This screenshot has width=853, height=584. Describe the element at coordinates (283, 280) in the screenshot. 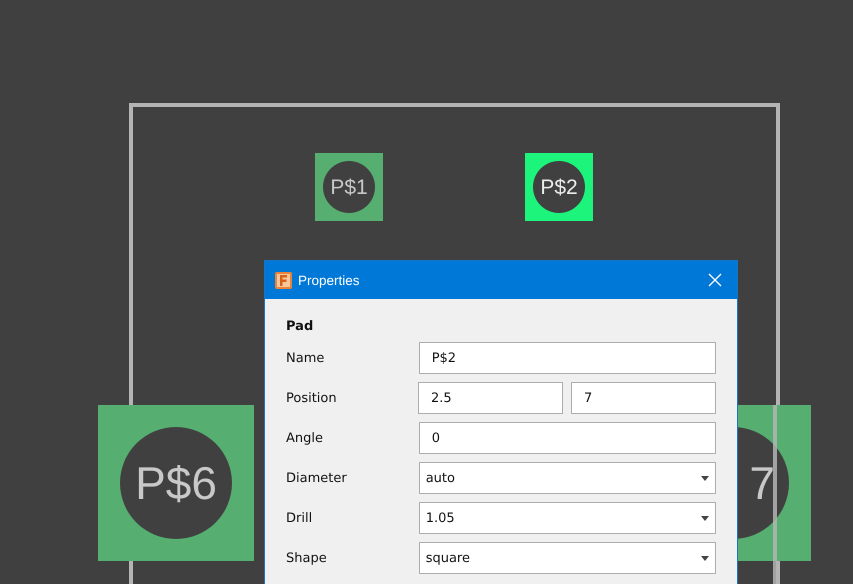

I see `app-icon` at that location.